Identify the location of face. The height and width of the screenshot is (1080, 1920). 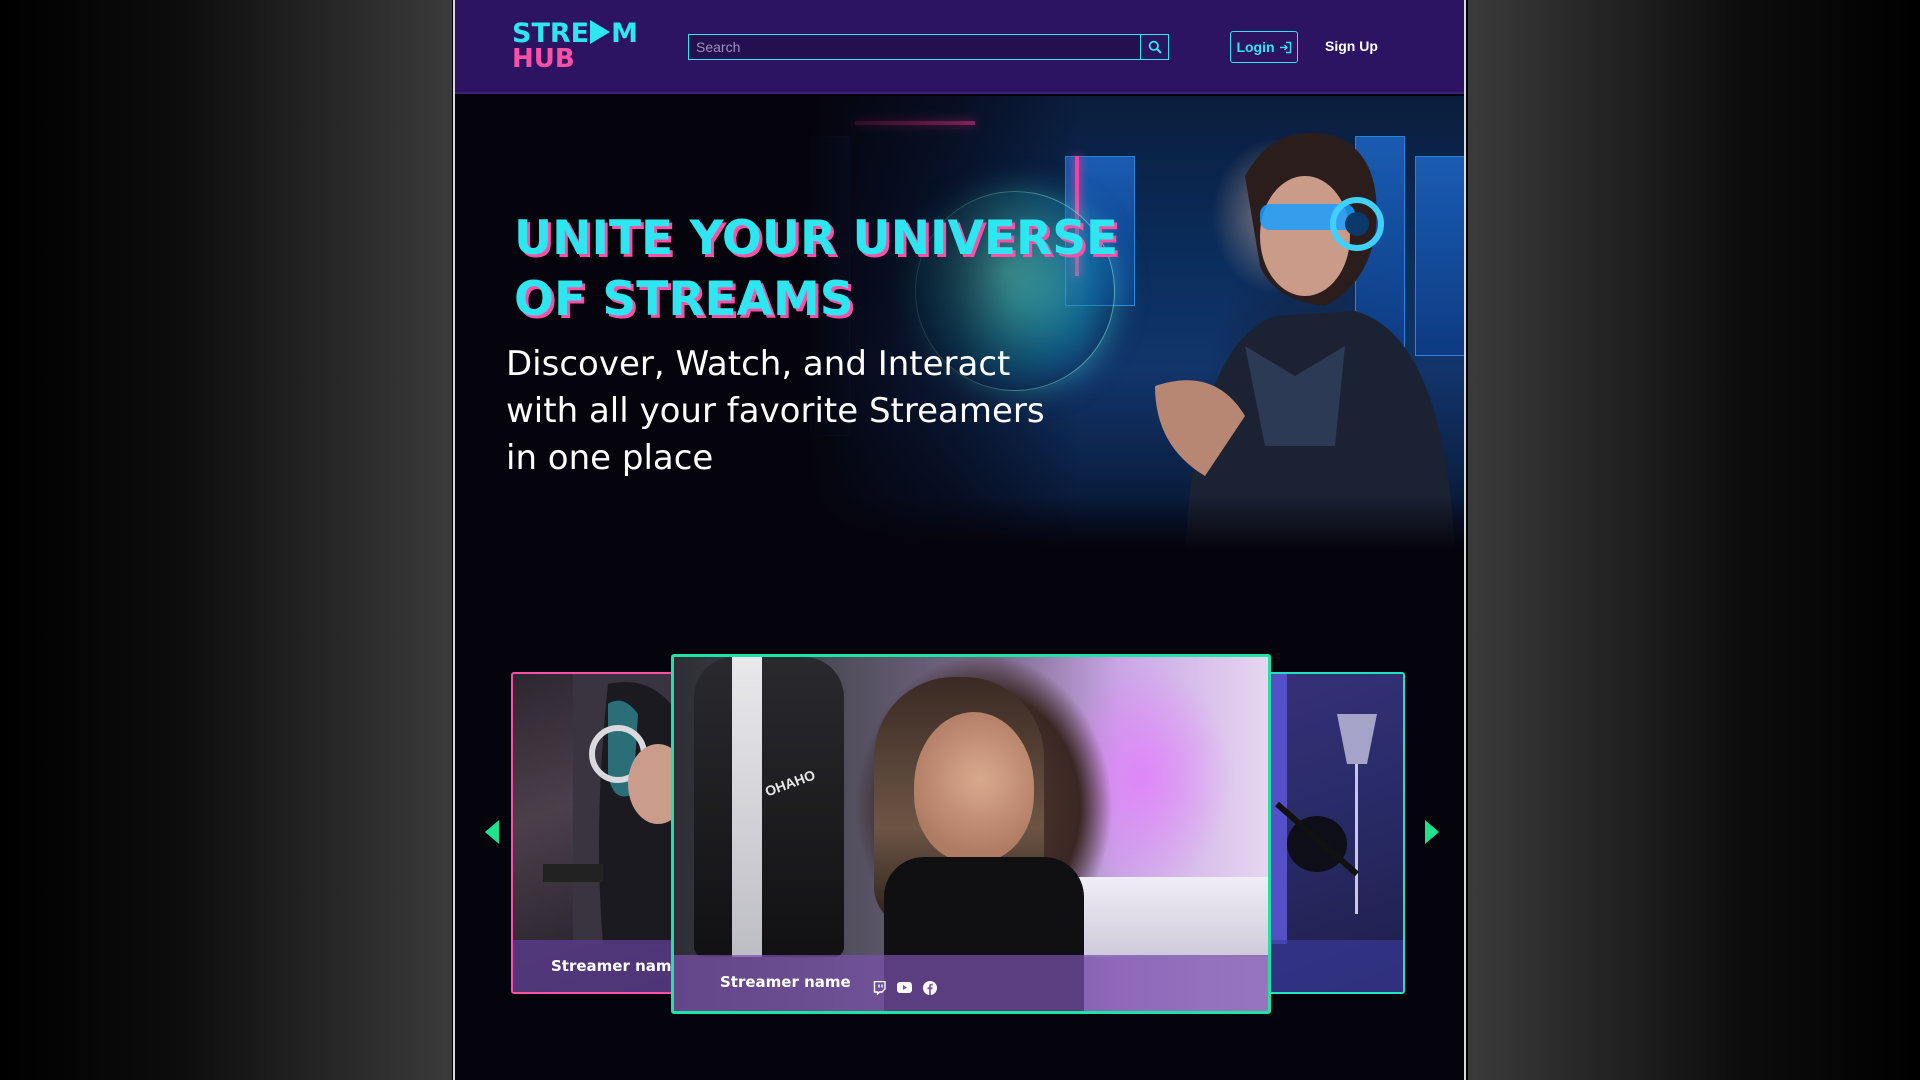
(974, 787).